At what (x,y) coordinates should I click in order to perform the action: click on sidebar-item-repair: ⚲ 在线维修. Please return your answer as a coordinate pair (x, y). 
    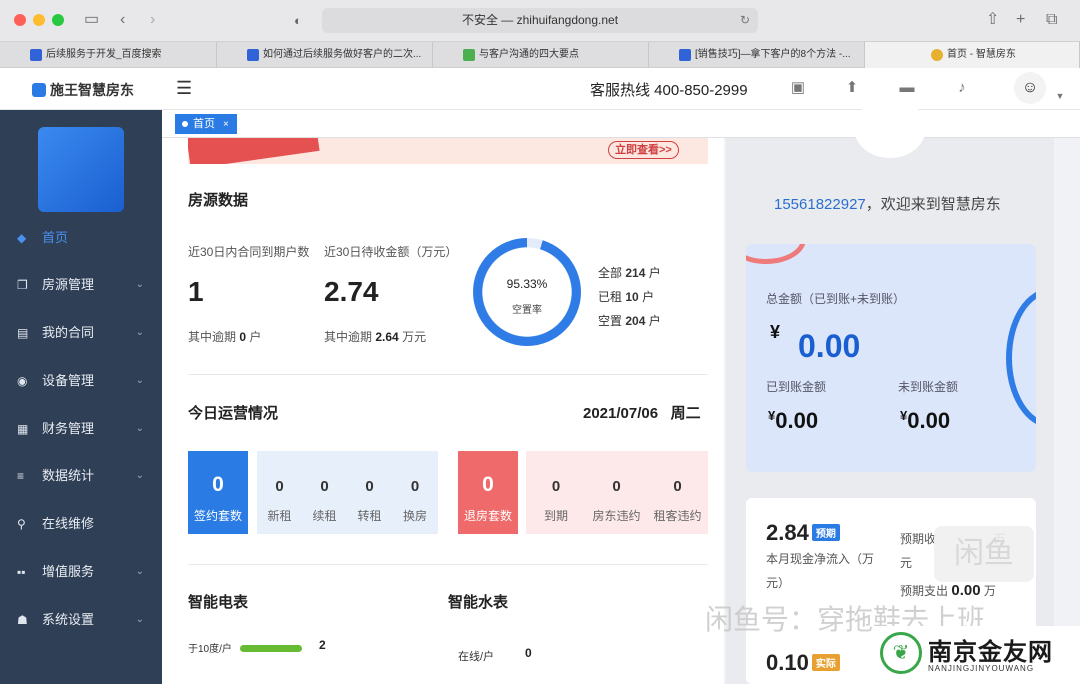
    Looking at the image, I should click on (81, 524).